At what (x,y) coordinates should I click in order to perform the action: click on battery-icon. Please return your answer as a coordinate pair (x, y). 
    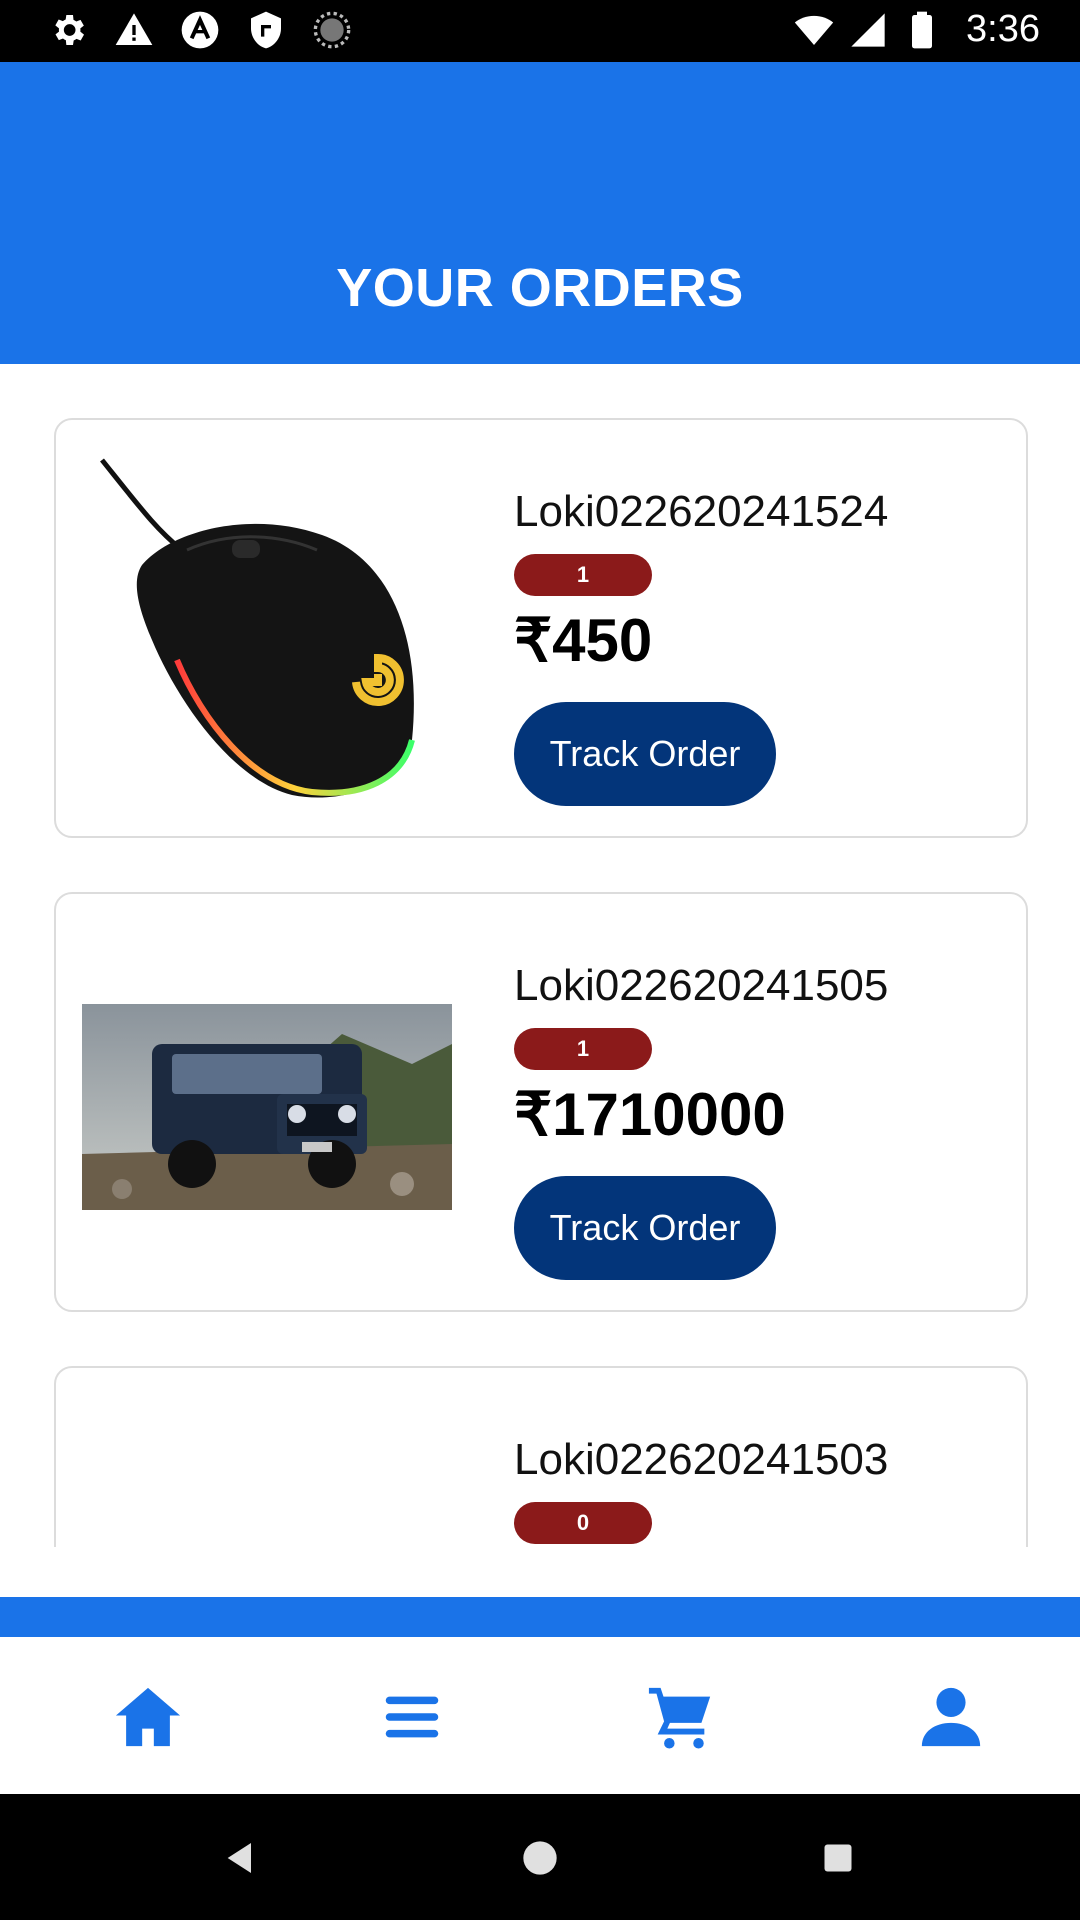
    Looking at the image, I should click on (922, 29).